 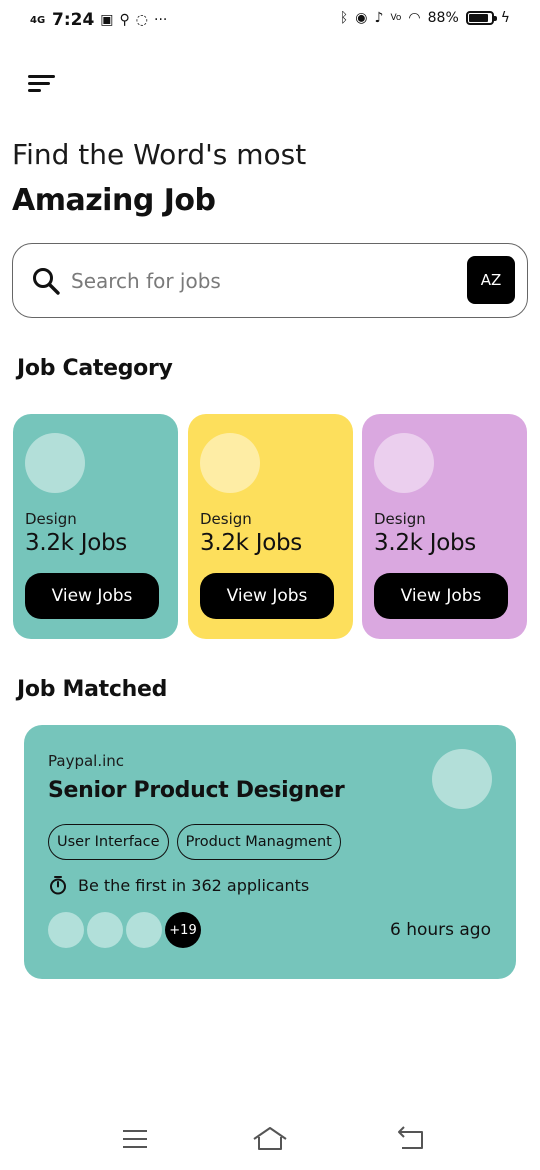 What do you see at coordinates (462, 779) in the screenshot?
I see `company-logo` at bounding box center [462, 779].